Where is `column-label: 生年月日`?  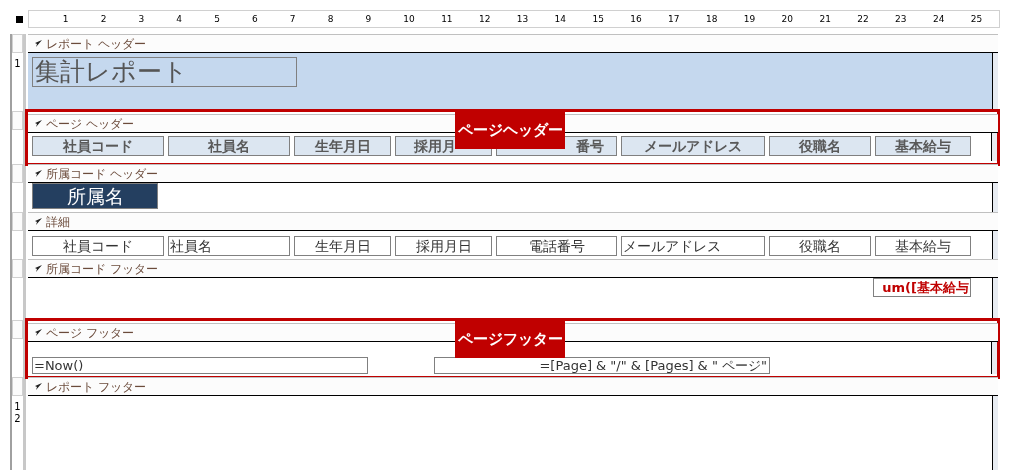 column-label: 生年月日 is located at coordinates (342, 146).